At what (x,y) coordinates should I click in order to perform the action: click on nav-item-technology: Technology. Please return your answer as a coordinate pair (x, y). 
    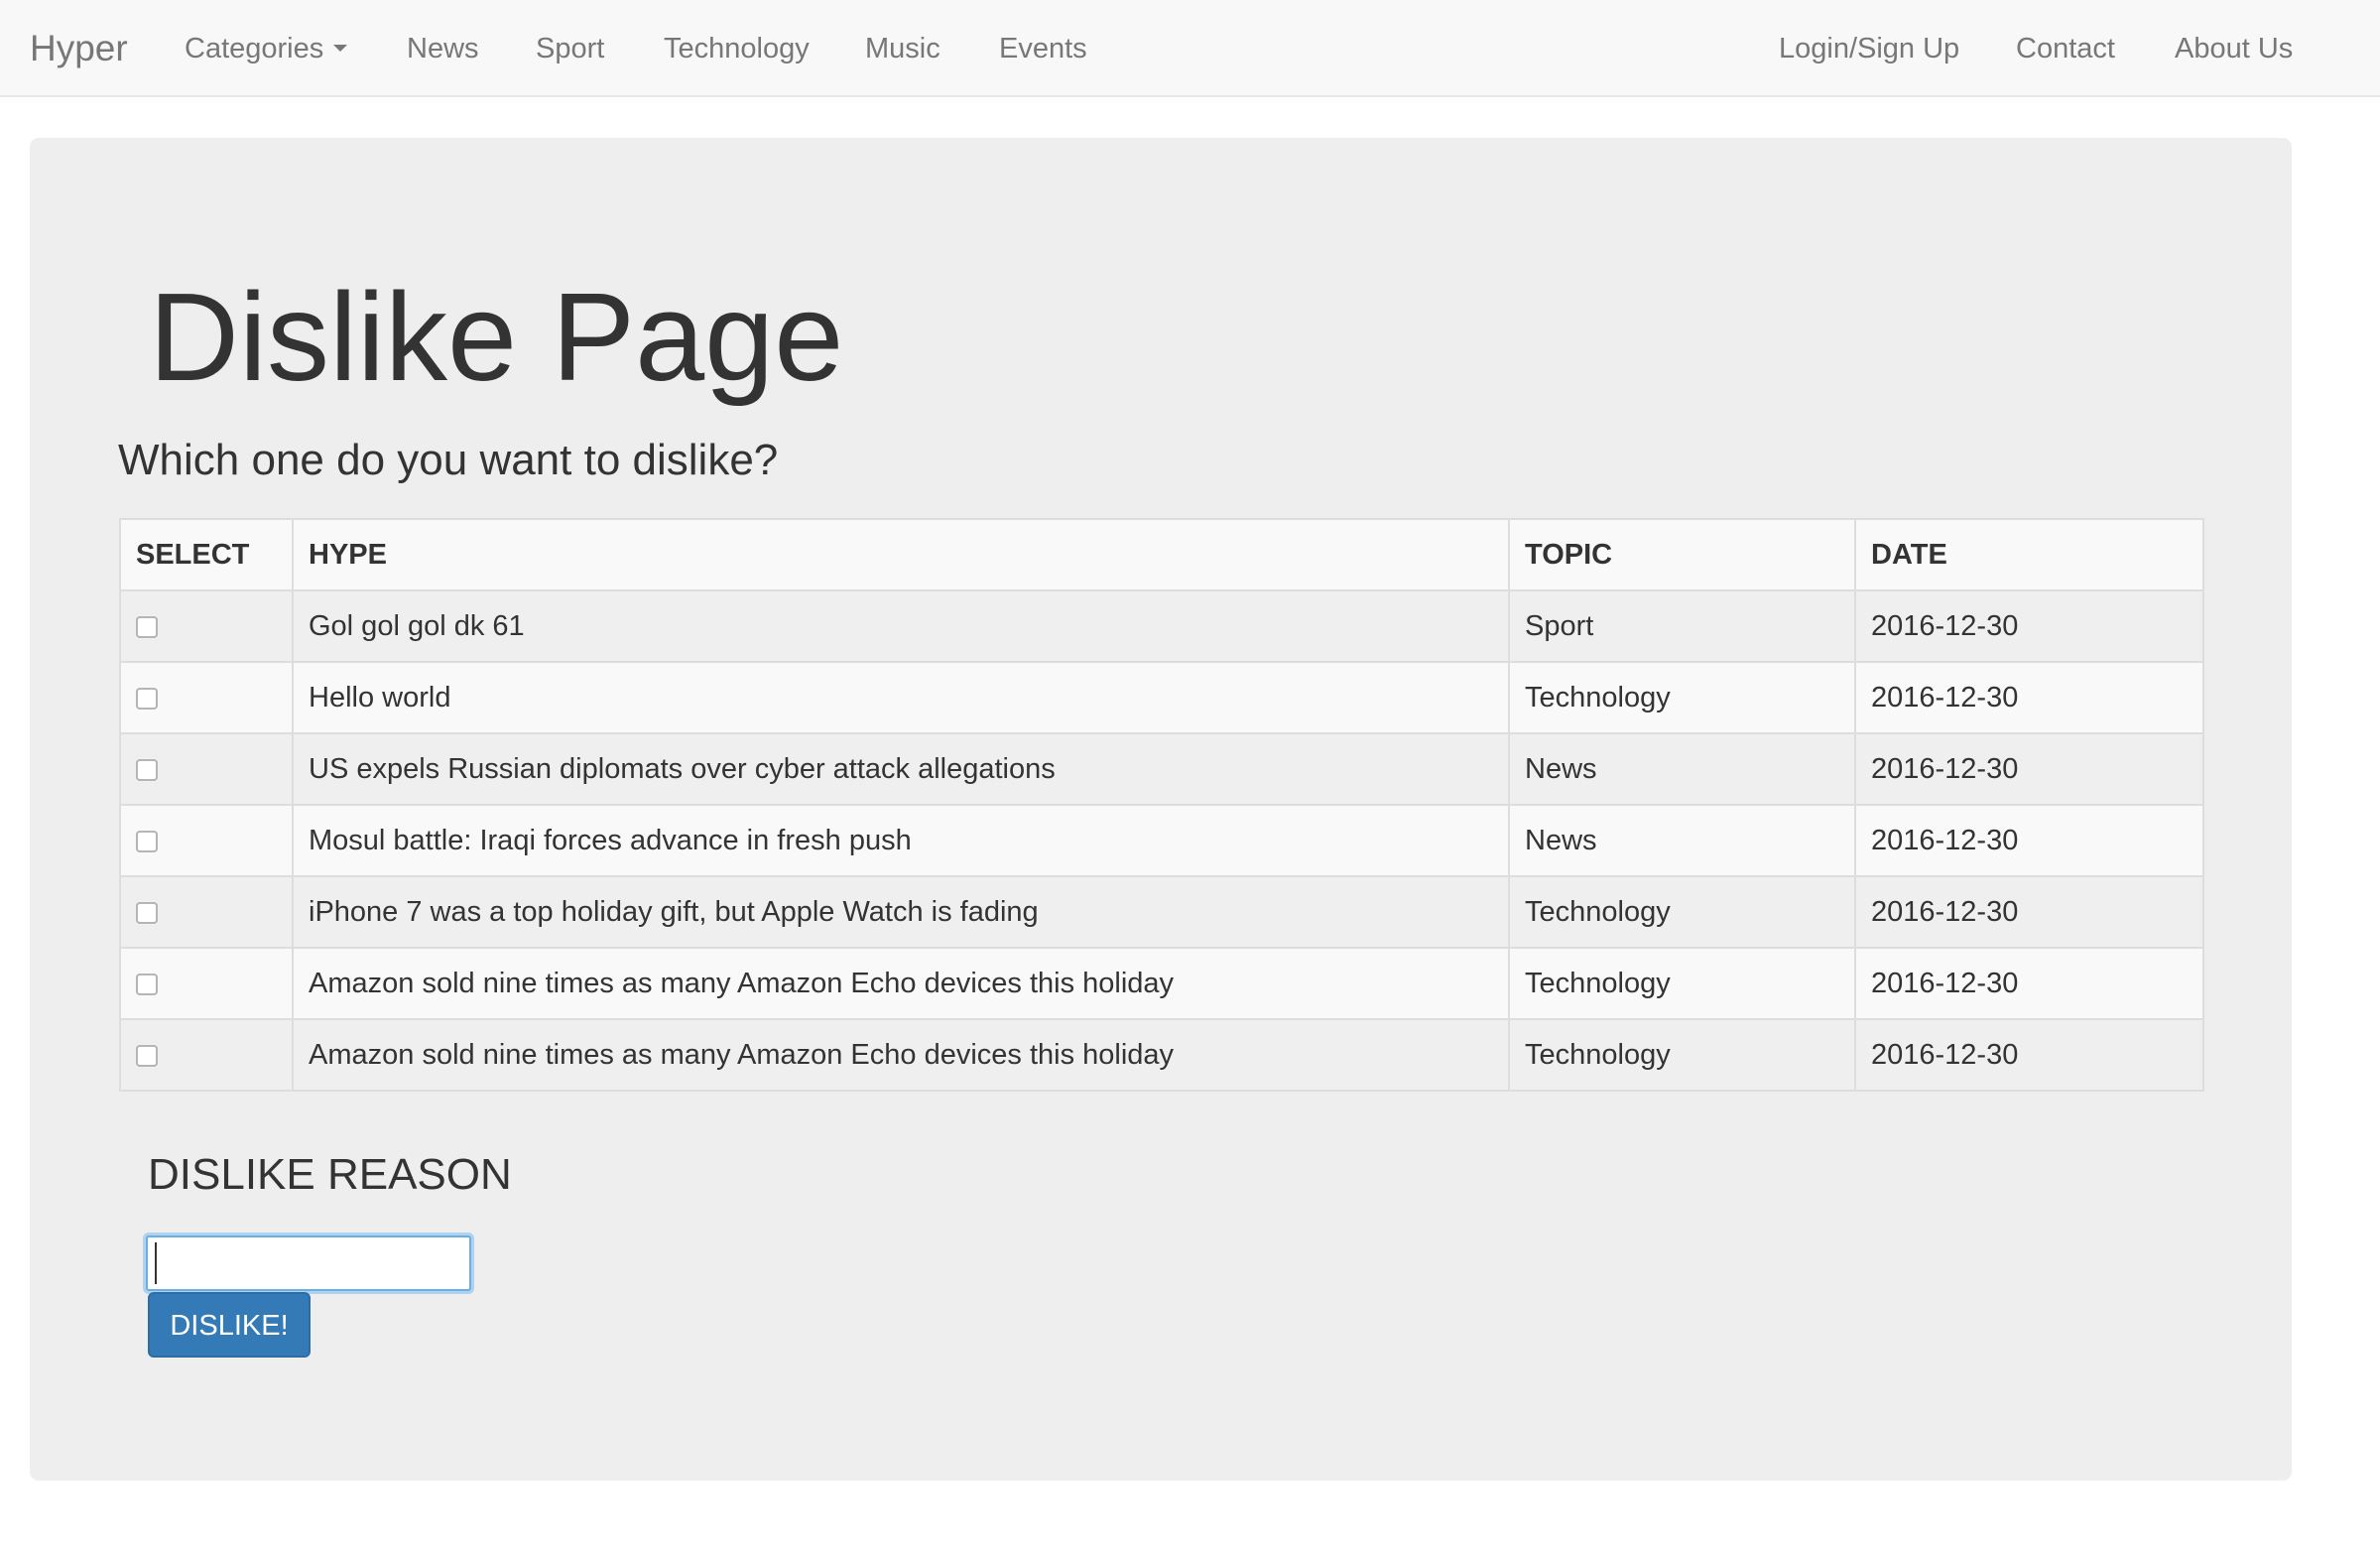
    Looking at the image, I should click on (737, 48).